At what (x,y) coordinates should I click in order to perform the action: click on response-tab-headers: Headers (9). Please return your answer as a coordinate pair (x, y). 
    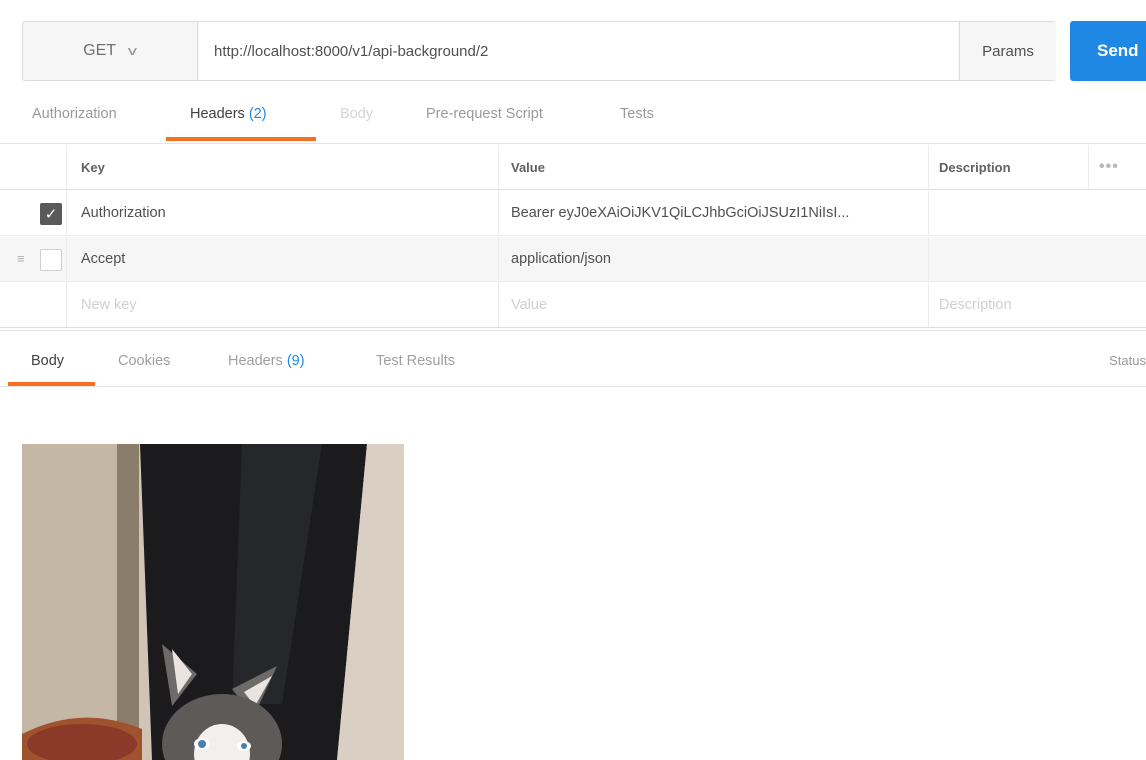
    Looking at the image, I should click on (266, 361).